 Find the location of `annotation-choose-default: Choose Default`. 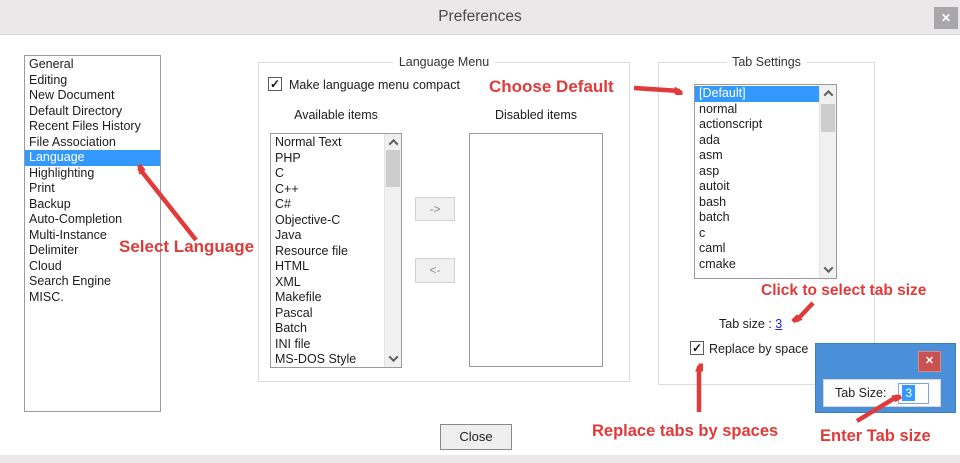

annotation-choose-default: Choose Default is located at coordinates (551, 86).